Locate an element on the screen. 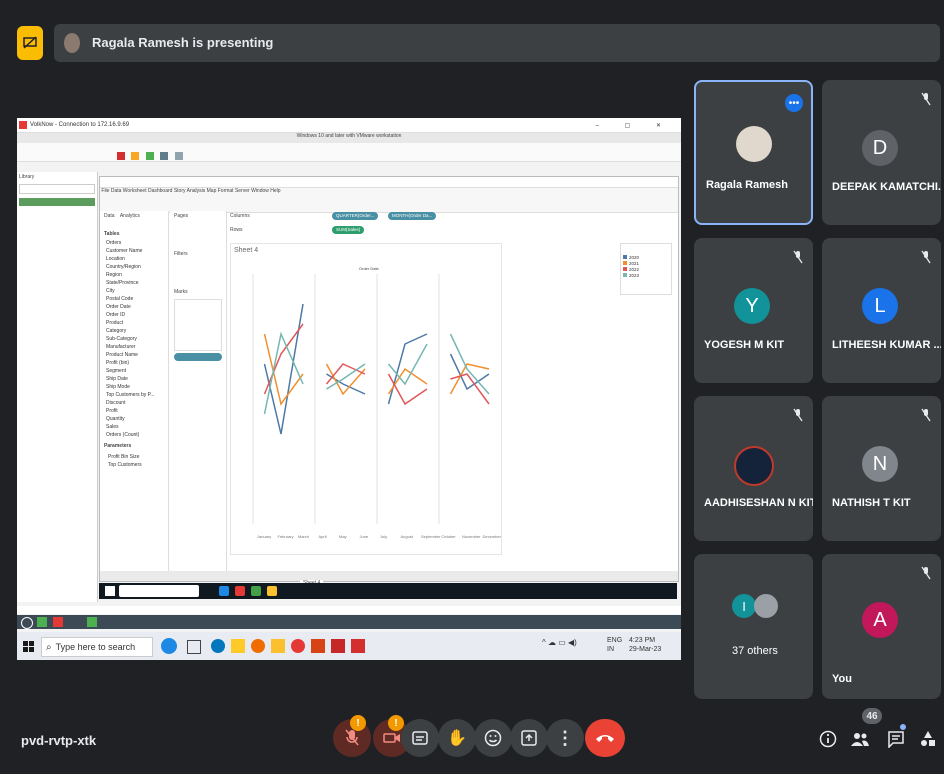 The width and height of the screenshot is (944, 774). vm-toolbar is located at coordinates (349, 152).